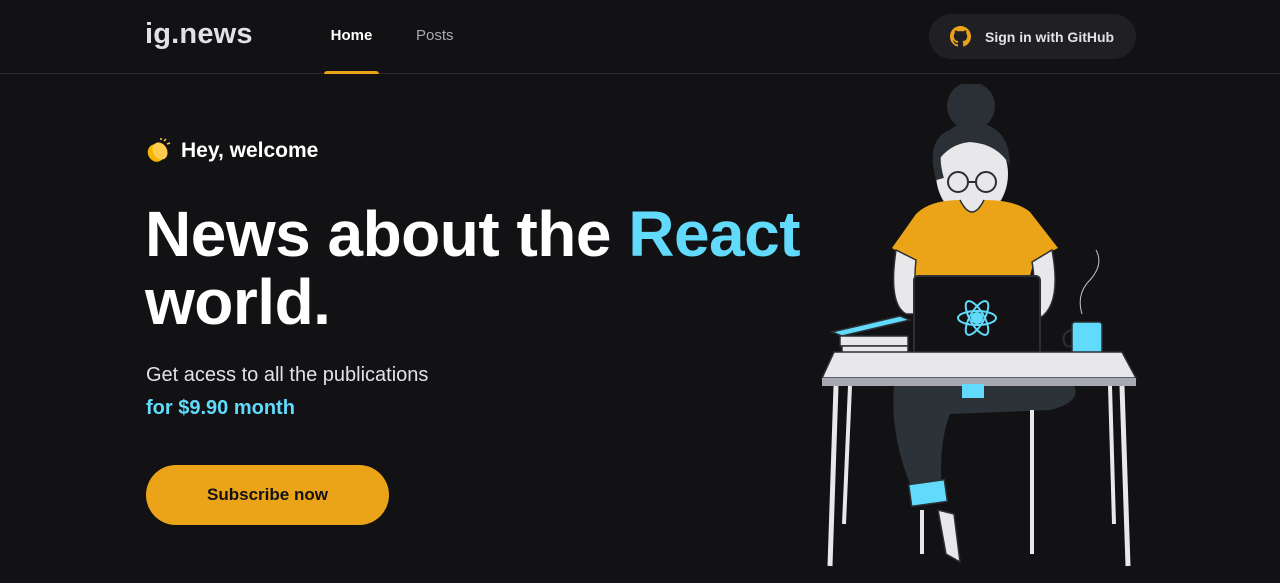  What do you see at coordinates (238, 302) in the screenshot?
I see `headline-part2: world.` at bounding box center [238, 302].